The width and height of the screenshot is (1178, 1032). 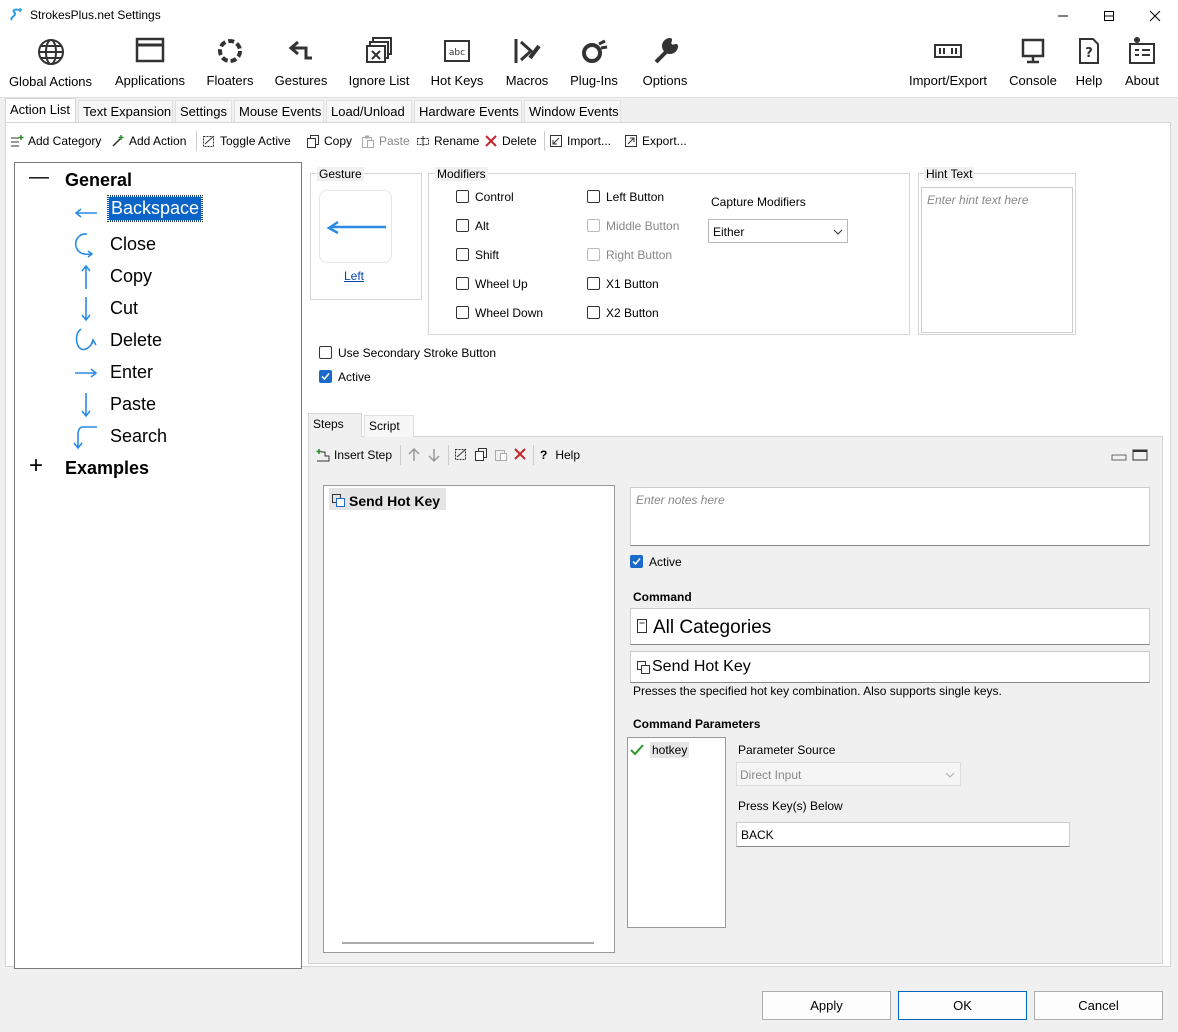 What do you see at coordinates (1155, 16) in the screenshot?
I see `close-window-button` at bounding box center [1155, 16].